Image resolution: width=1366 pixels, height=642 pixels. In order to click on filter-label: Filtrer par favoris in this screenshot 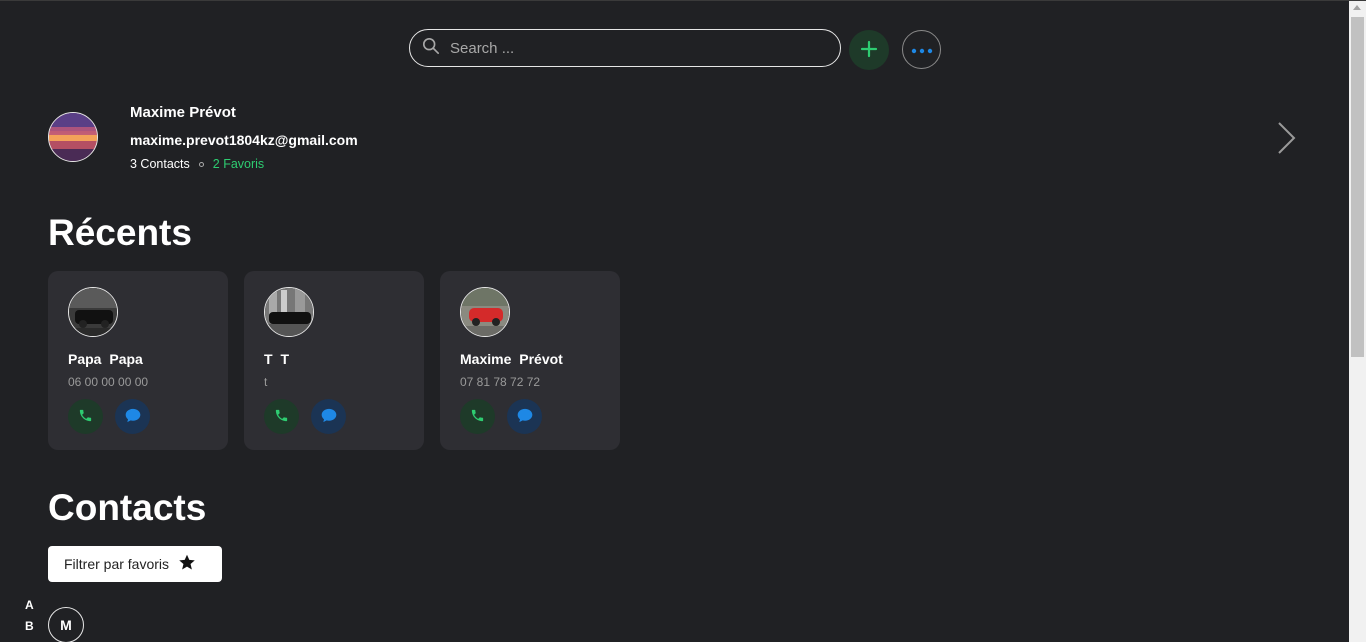, I will do `click(117, 564)`.